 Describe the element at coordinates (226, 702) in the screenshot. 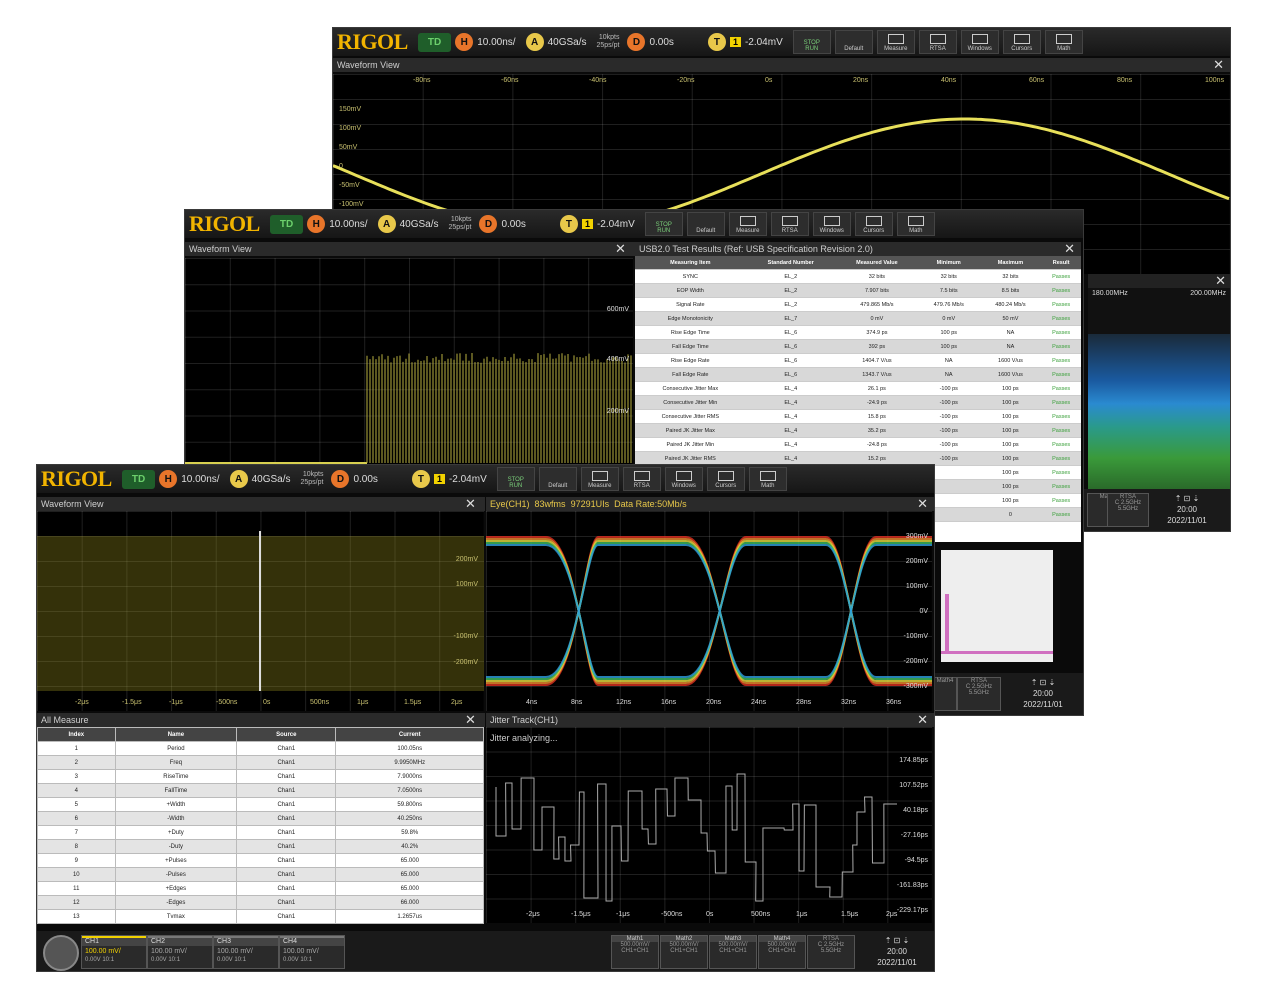

I see `time-tick: -500ns` at that location.